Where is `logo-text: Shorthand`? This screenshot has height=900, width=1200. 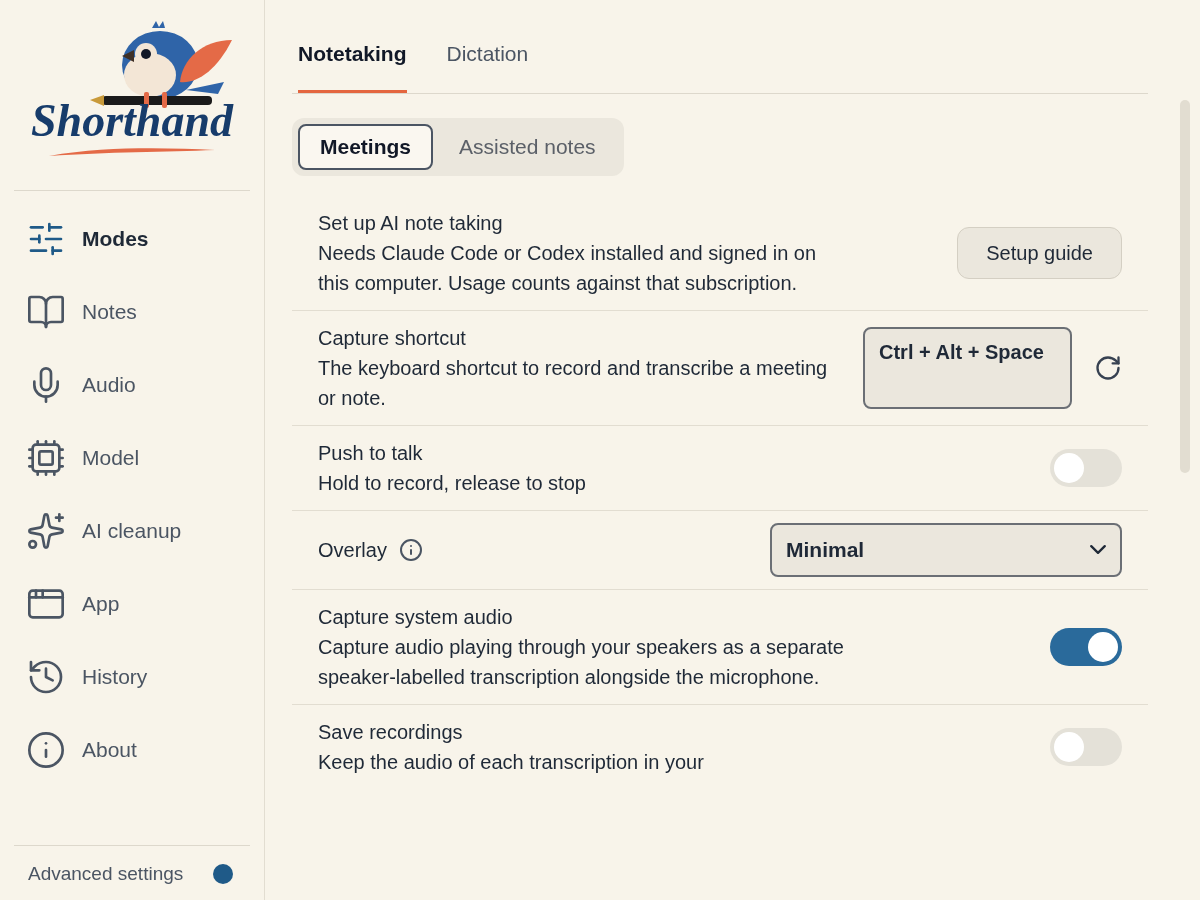
logo-text: Shorthand is located at coordinates (132, 121).